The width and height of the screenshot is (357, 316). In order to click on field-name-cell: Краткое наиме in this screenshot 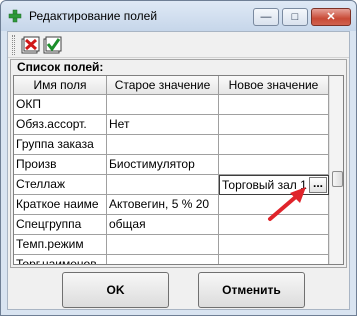, I will do `click(60, 205)`.